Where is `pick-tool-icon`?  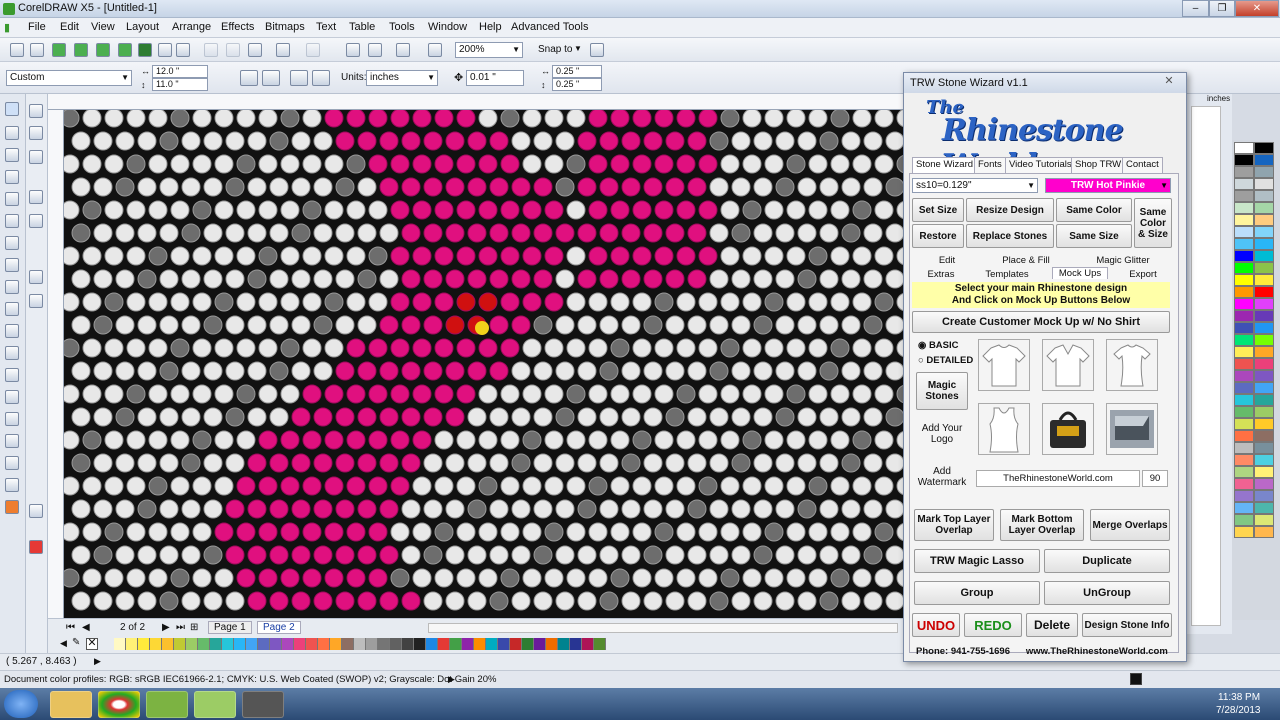 pick-tool-icon is located at coordinates (12, 109).